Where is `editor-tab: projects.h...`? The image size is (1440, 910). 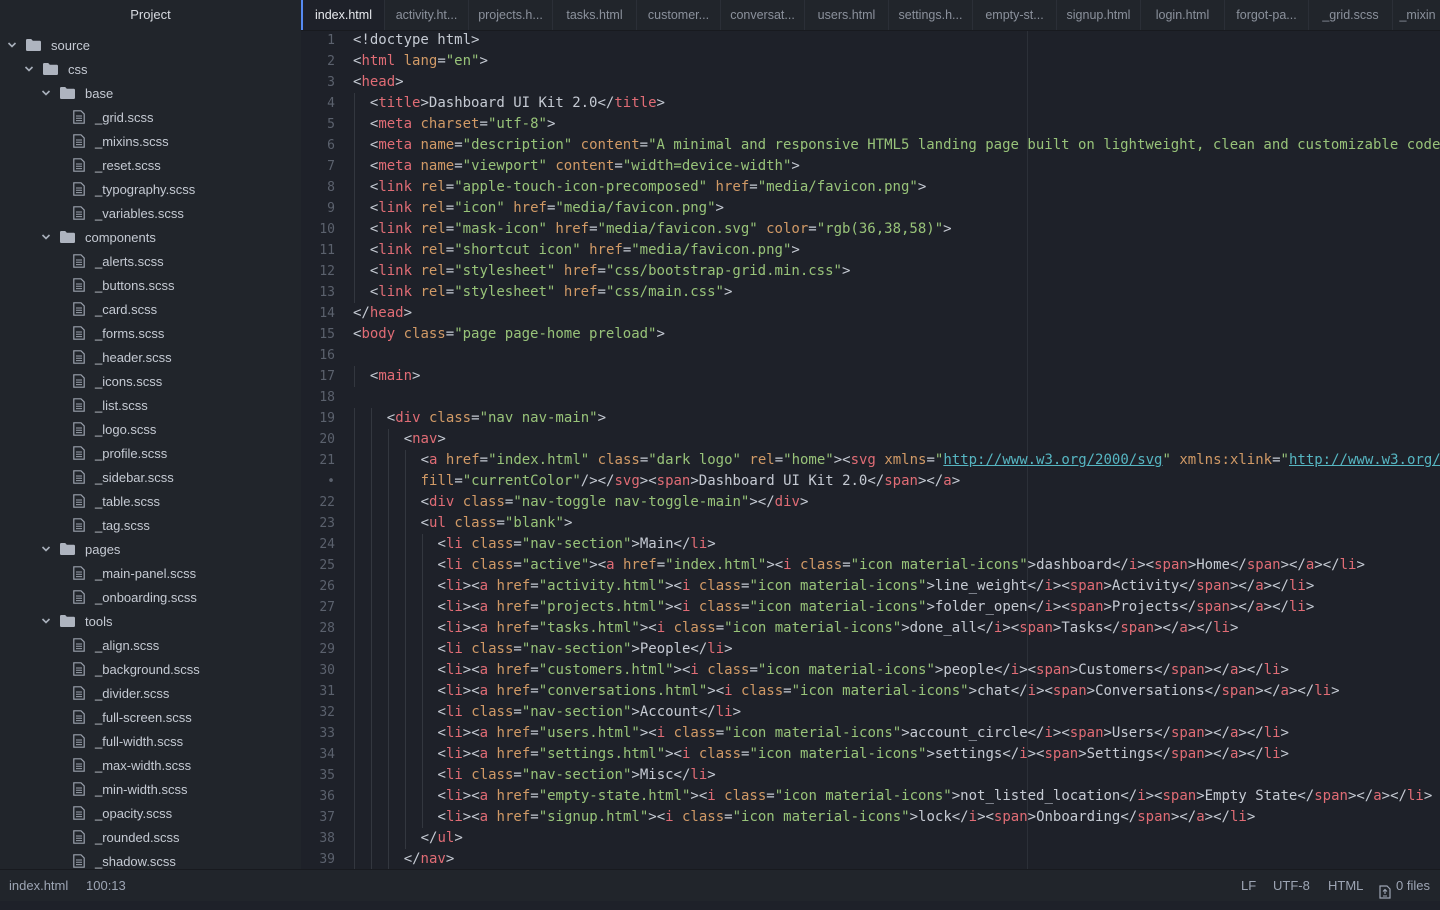 editor-tab: projects.h... is located at coordinates (511, 15).